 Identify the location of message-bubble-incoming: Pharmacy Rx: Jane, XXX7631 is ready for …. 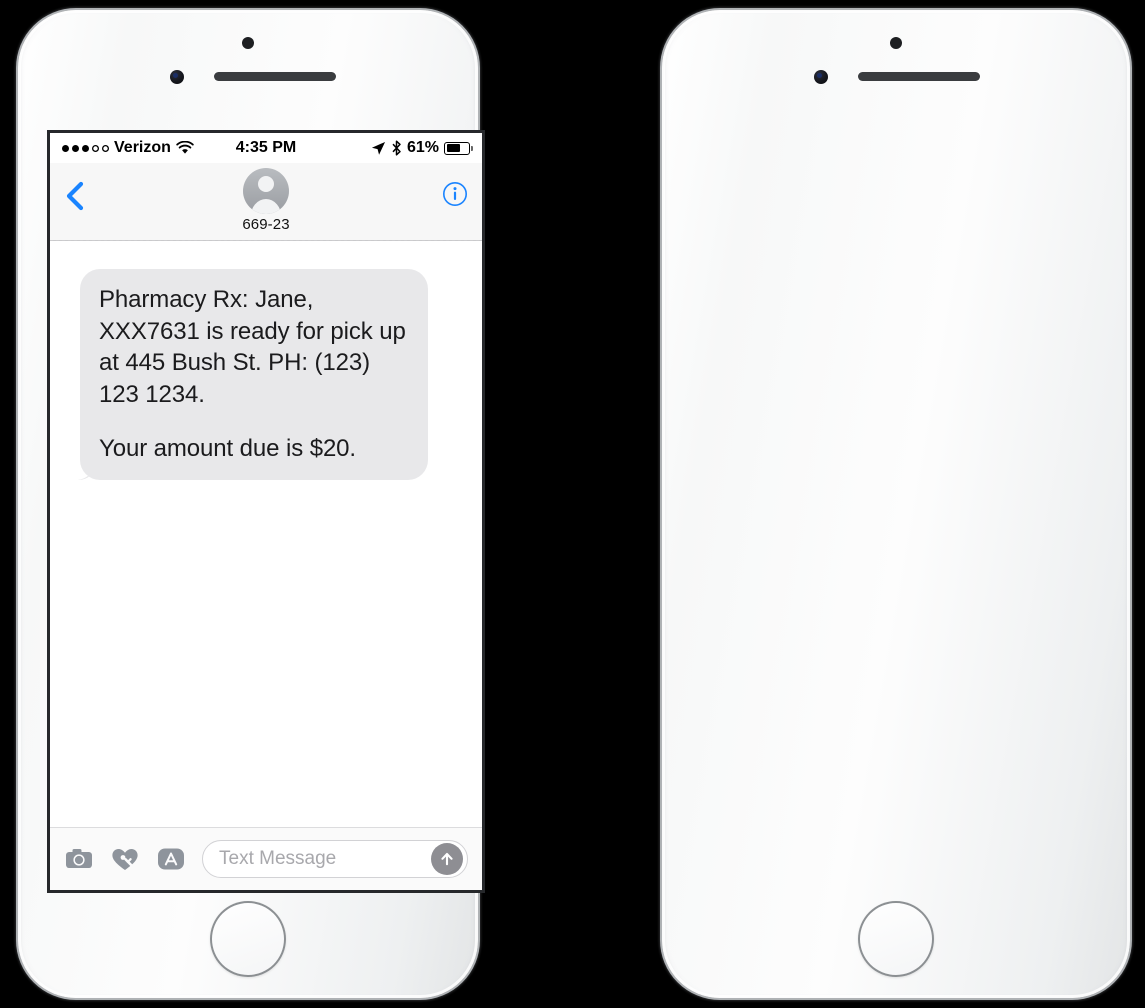
(254, 375).